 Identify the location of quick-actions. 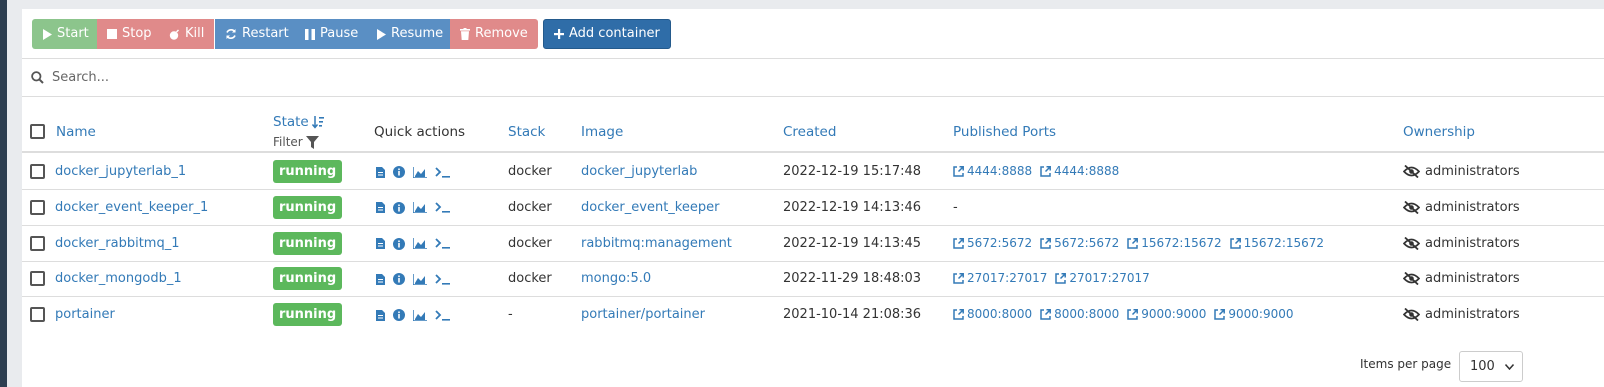
(413, 315).